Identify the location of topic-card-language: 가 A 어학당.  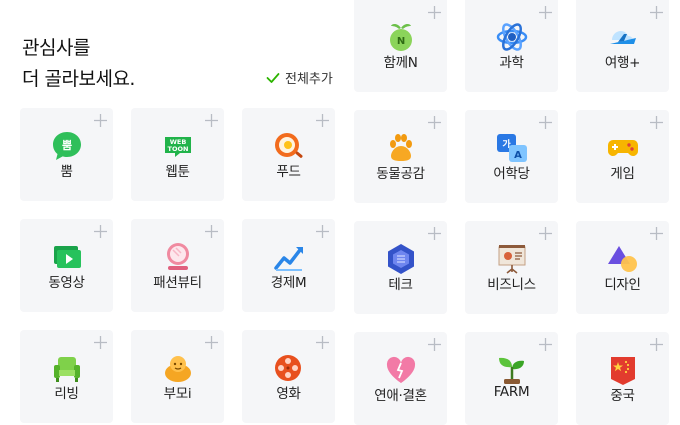
(511, 156).